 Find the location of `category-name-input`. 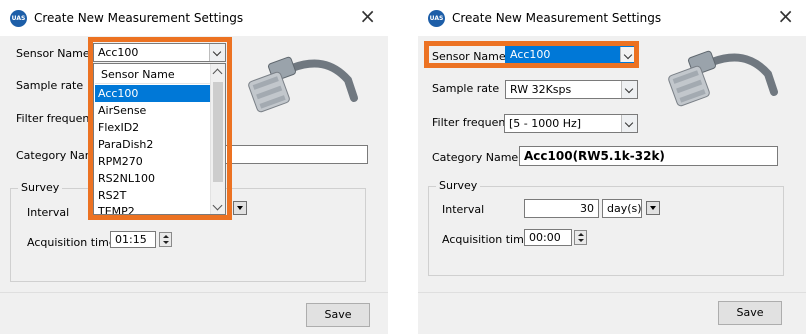

category-name-input is located at coordinates (295, 154).